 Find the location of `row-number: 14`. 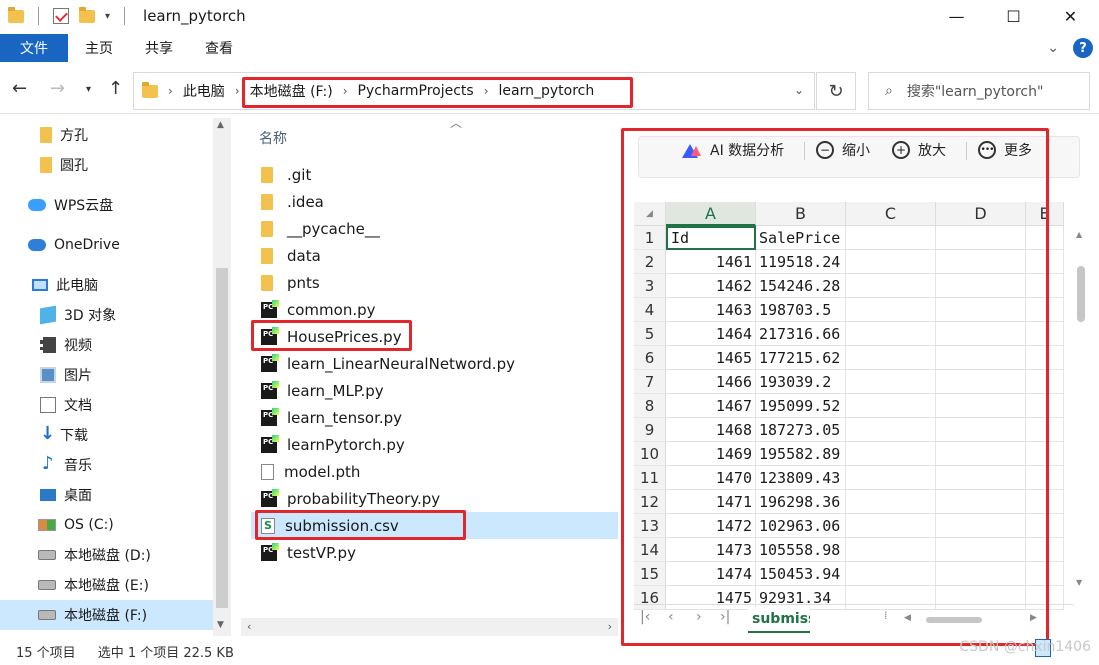

row-number: 14 is located at coordinates (650, 550).